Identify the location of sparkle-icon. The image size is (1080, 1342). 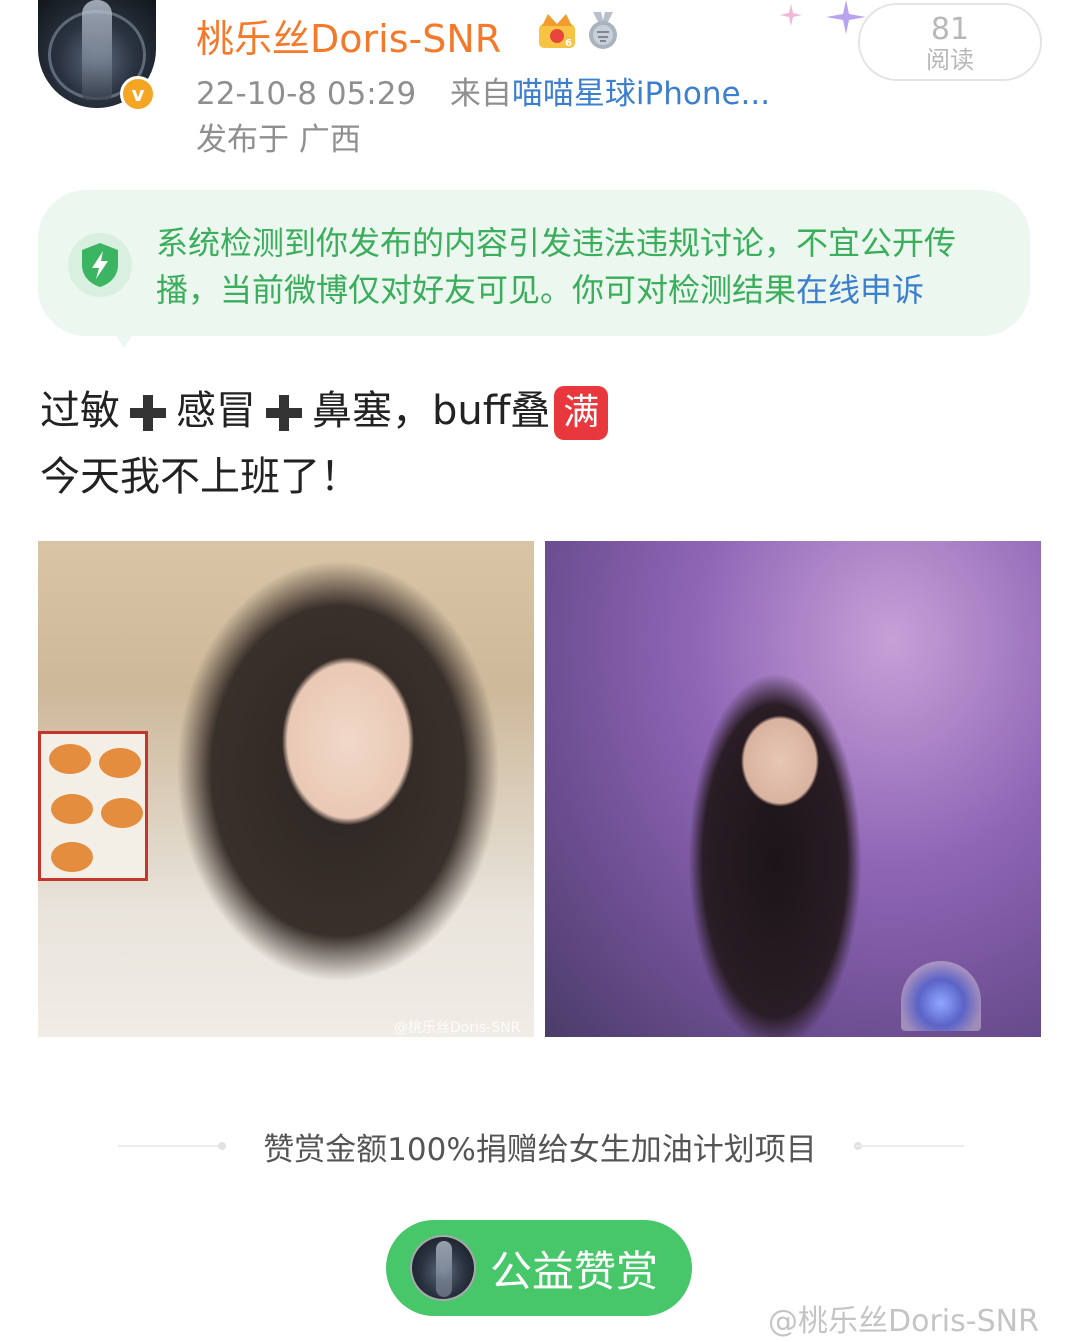
(791, 15).